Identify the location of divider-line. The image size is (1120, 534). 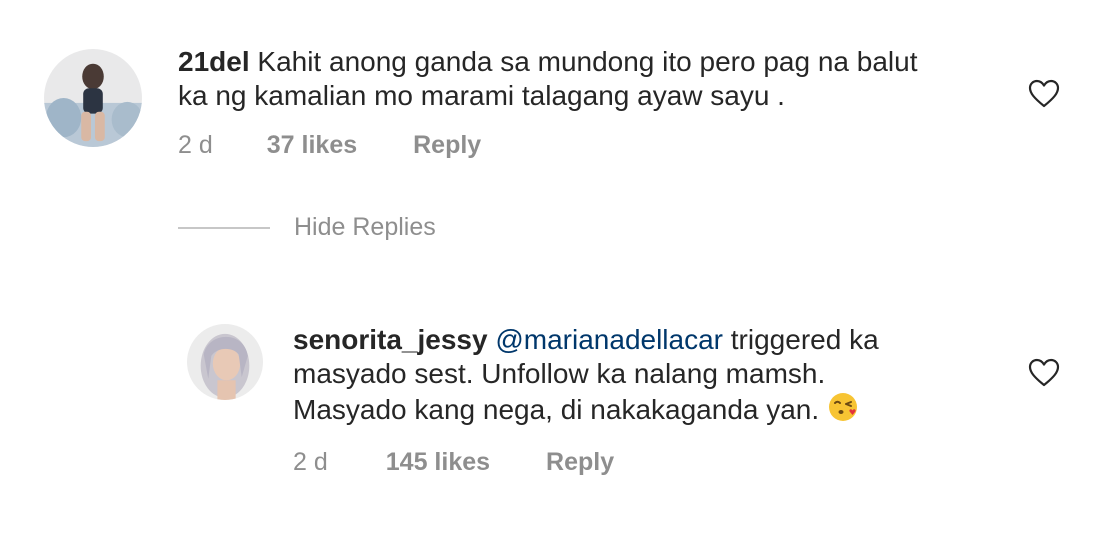
(224, 227).